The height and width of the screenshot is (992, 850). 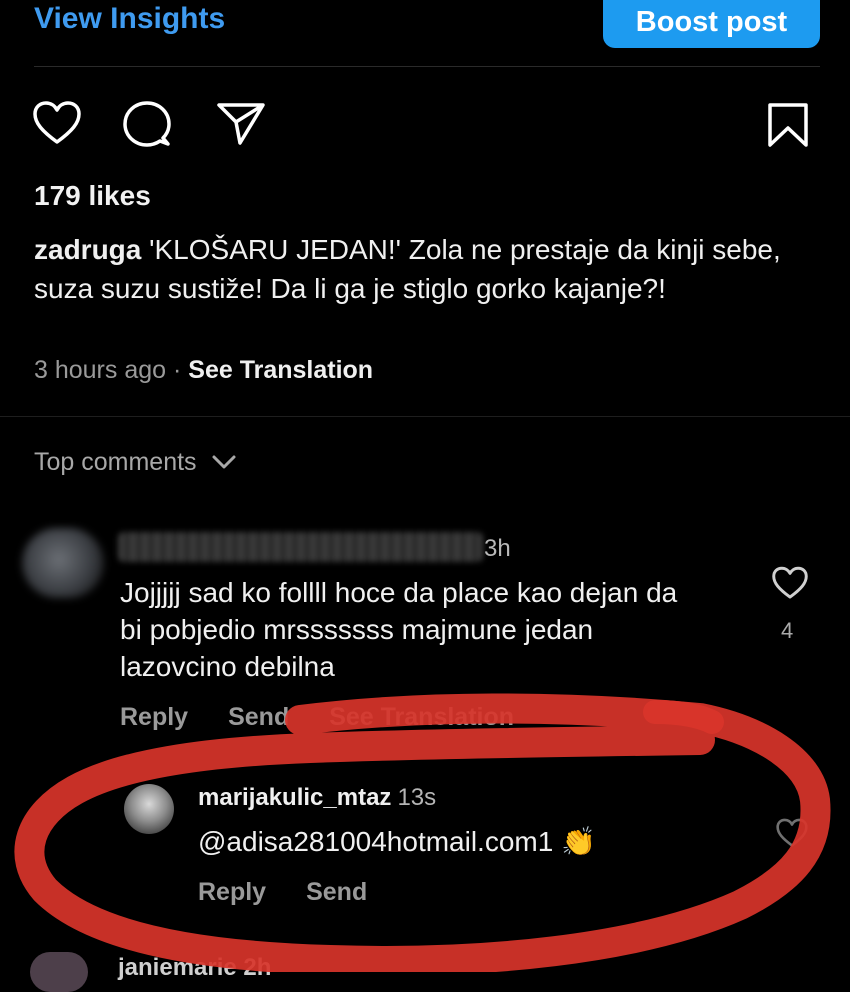 I want to click on boost-post-button: Boost post, so click(x=711, y=24).